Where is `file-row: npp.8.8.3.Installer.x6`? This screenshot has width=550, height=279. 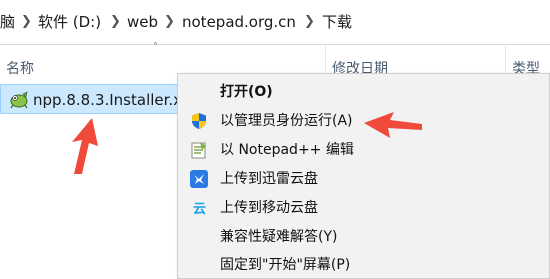 file-row: npp.8.8.3.Installer.x6 is located at coordinates (96, 99).